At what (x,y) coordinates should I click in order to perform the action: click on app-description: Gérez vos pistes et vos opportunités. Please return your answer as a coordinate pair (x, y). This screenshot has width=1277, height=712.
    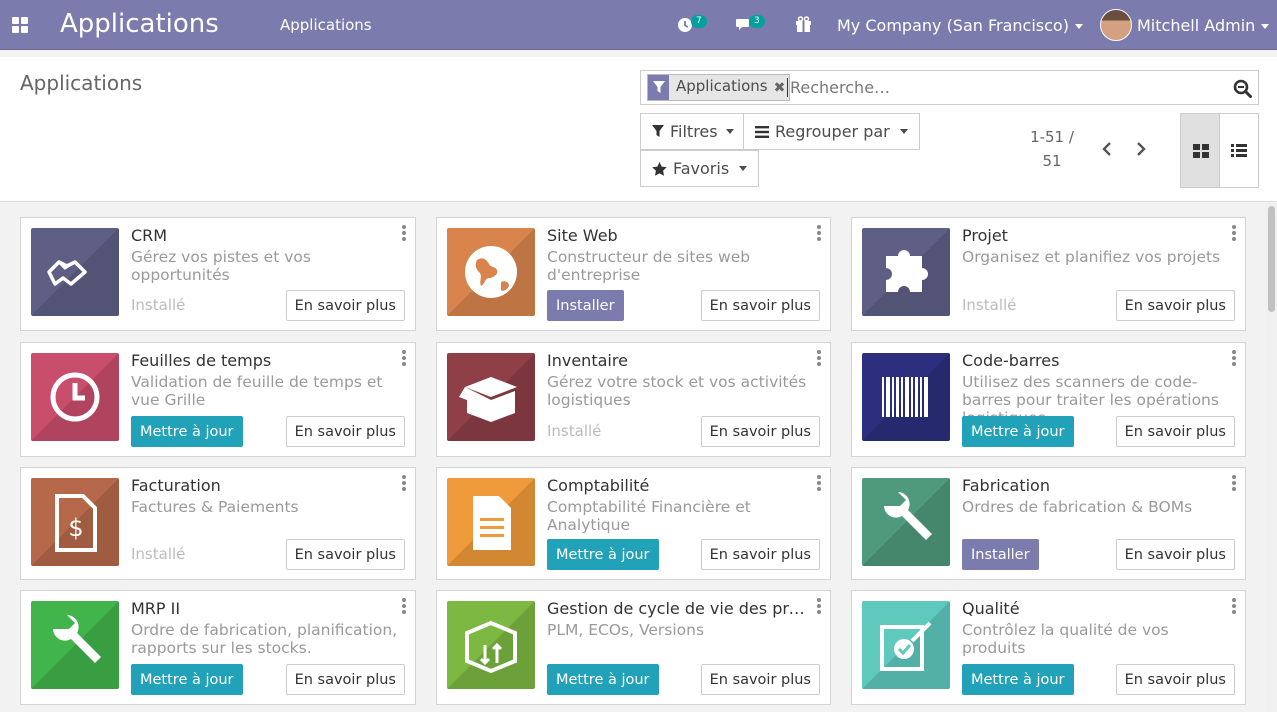
    Looking at the image, I should click on (221, 266).